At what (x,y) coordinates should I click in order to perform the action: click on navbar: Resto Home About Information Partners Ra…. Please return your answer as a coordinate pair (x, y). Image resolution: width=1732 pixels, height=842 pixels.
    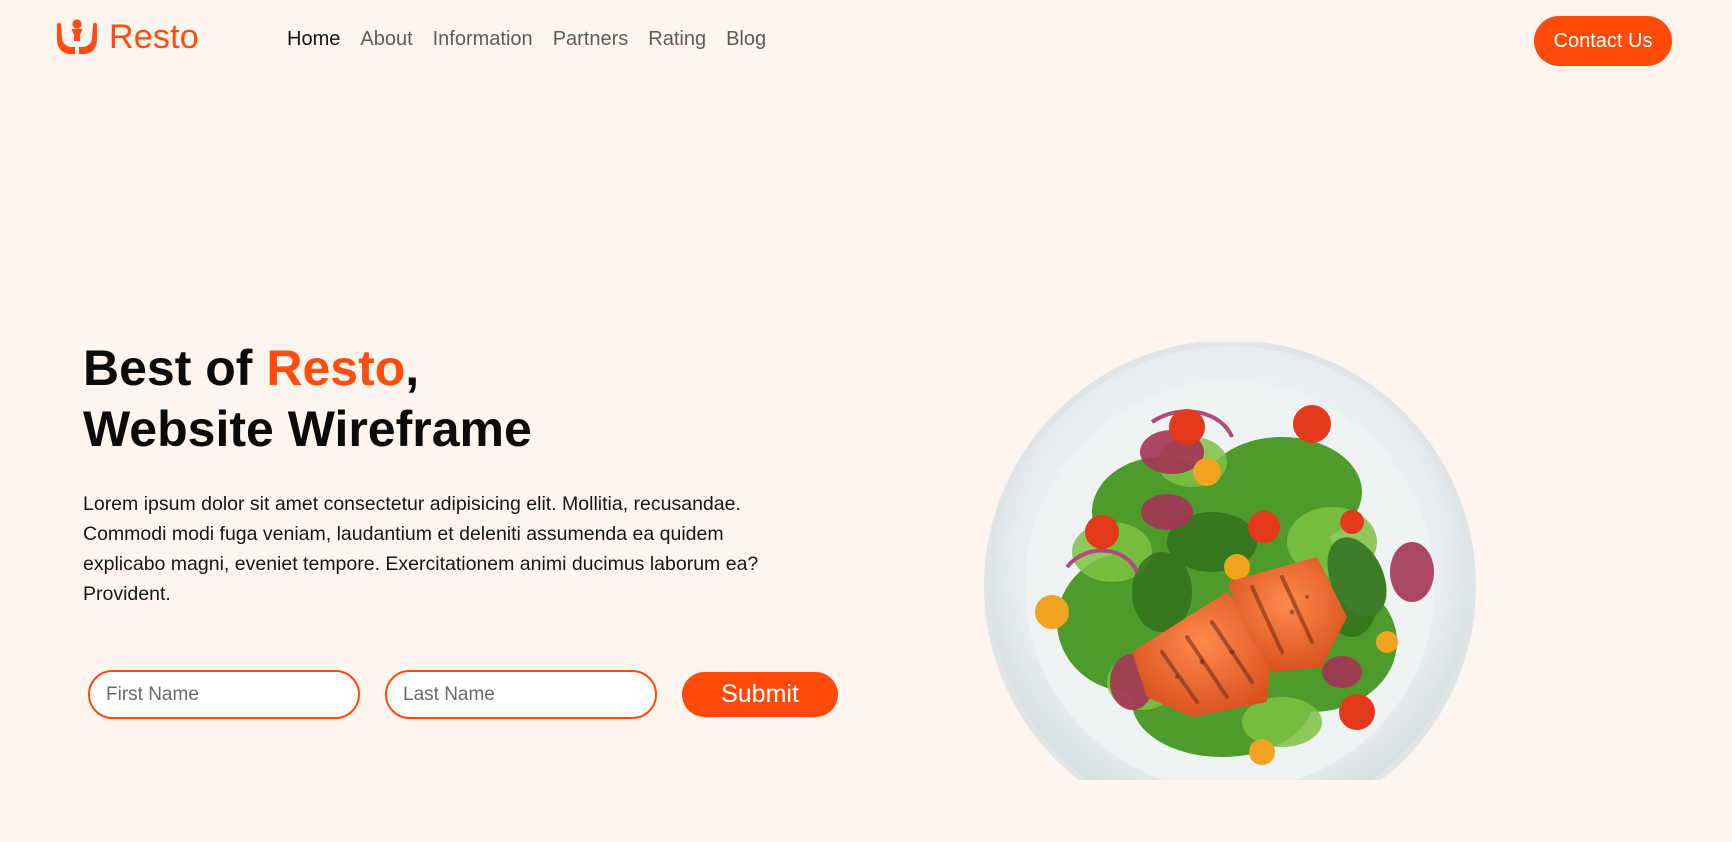
    Looking at the image, I should click on (866, 42).